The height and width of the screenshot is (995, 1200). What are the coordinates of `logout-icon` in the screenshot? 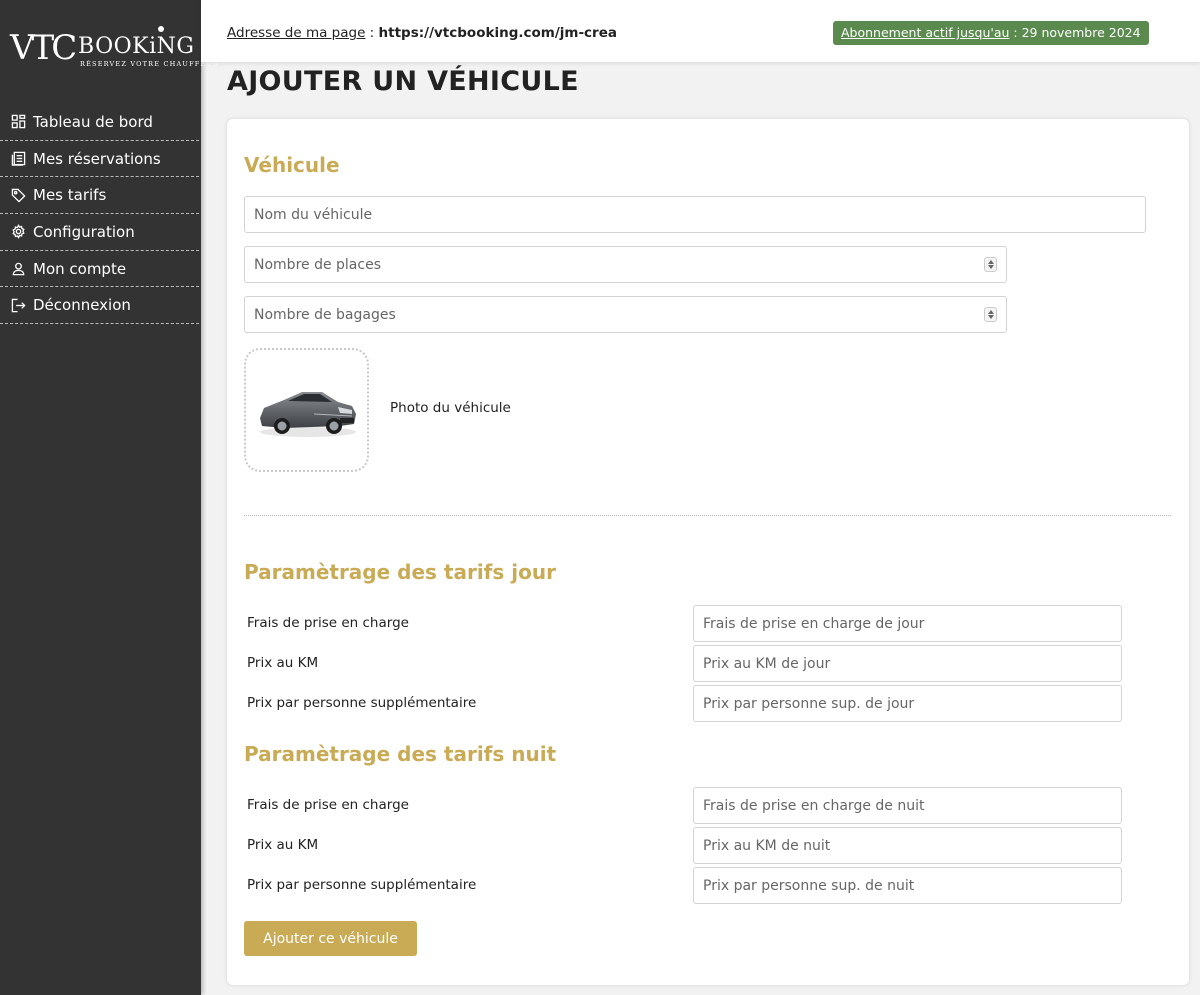 It's located at (18, 305).